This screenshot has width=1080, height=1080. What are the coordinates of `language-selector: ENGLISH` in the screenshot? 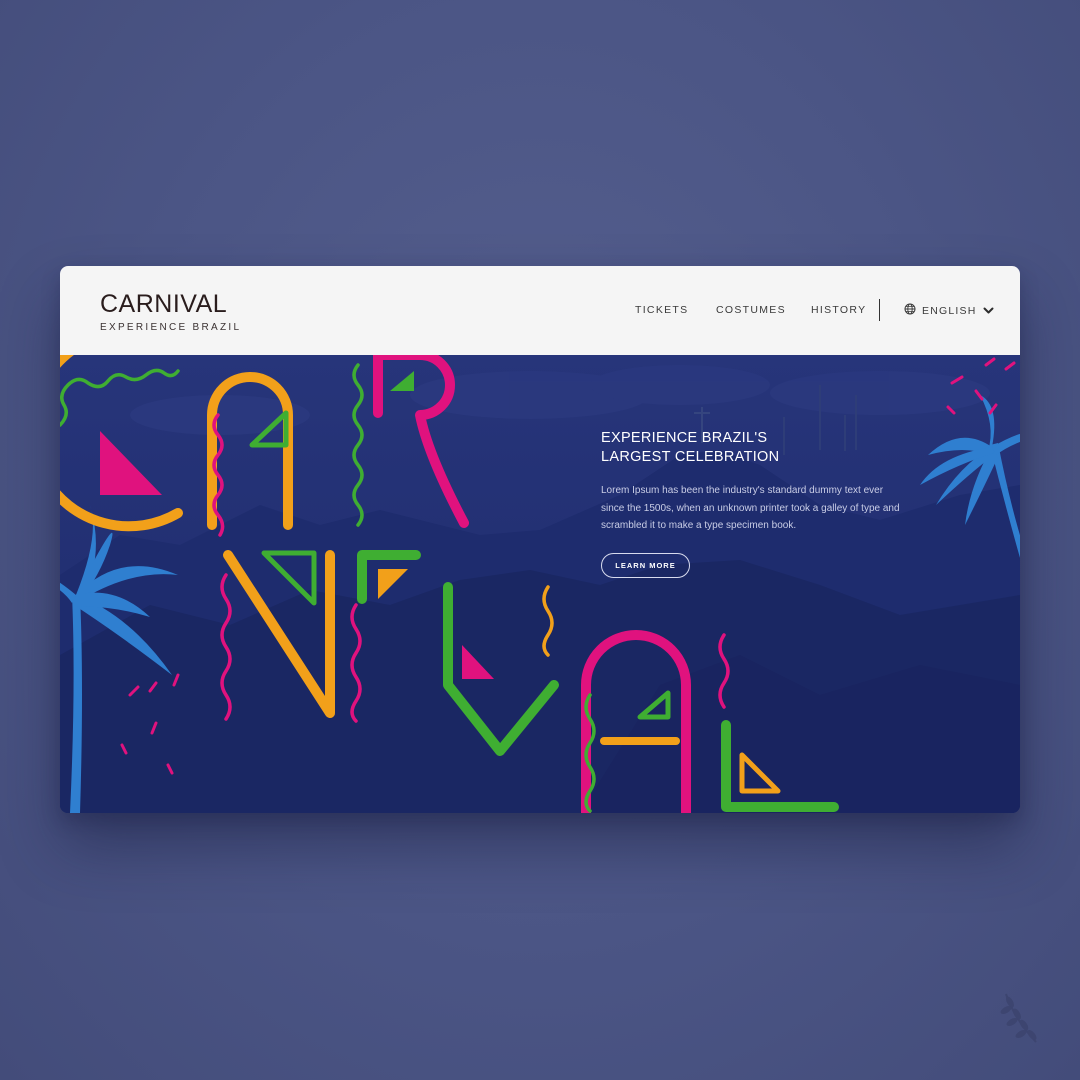 It's located at (949, 311).